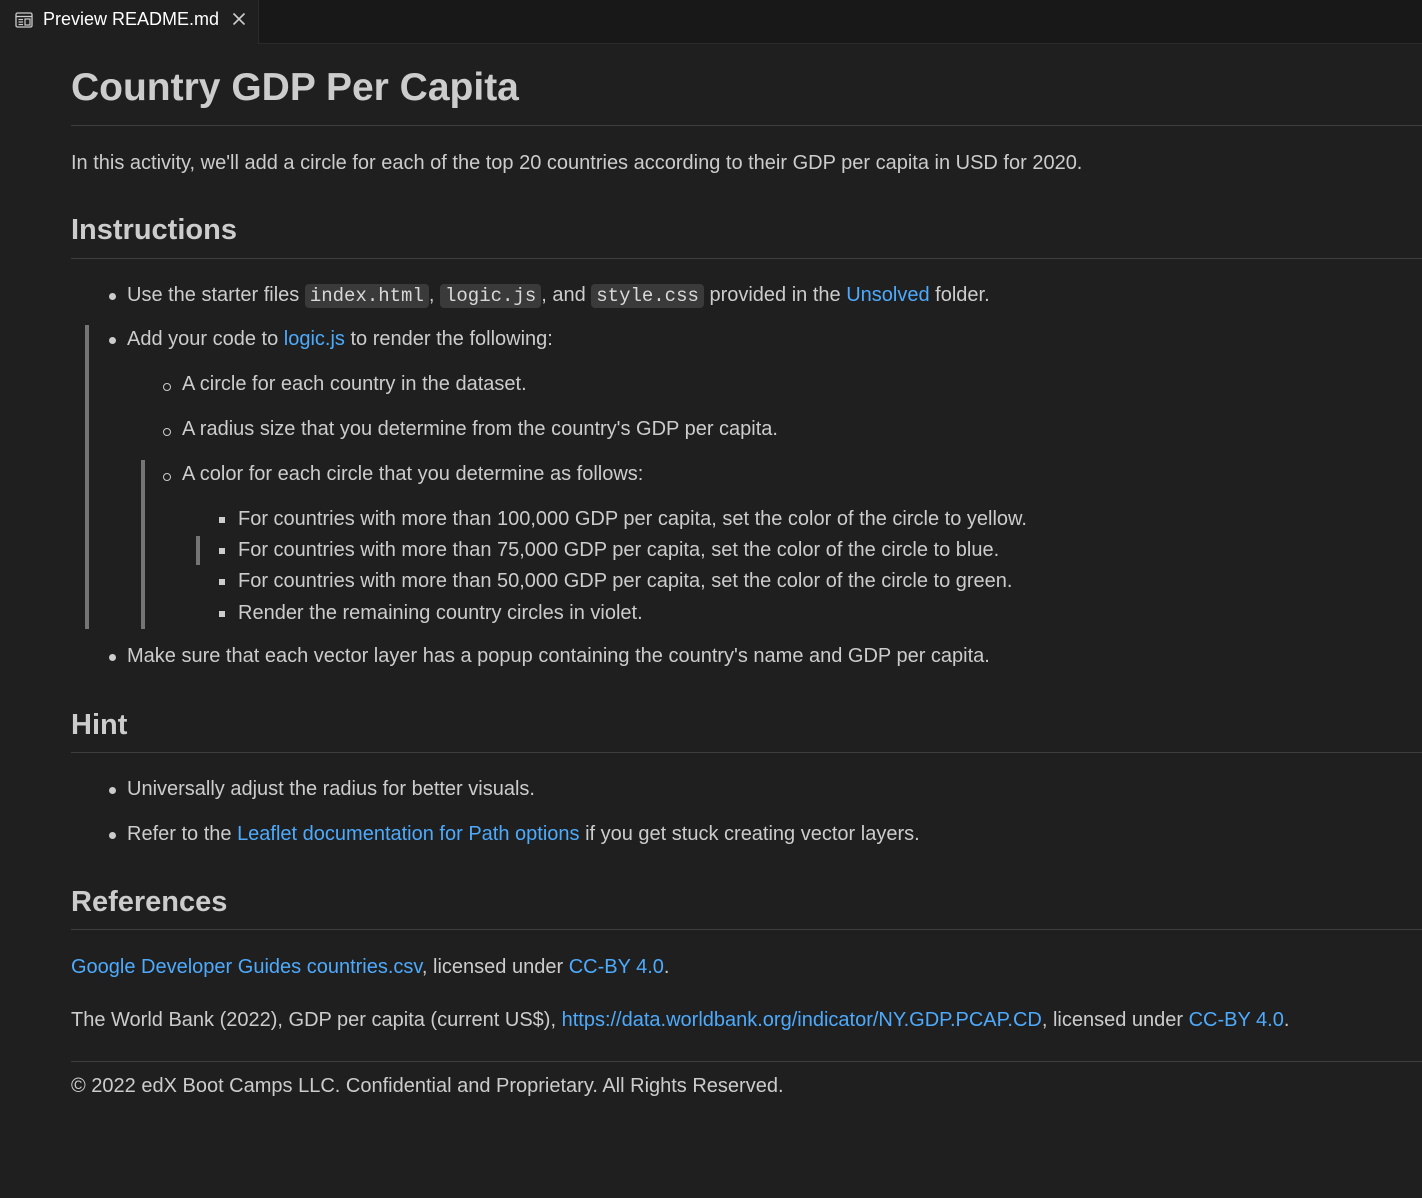 Image resolution: width=1422 pixels, height=1198 pixels. Describe the element at coordinates (491, 296) in the screenshot. I see `code-logic-js: logic.js` at that location.